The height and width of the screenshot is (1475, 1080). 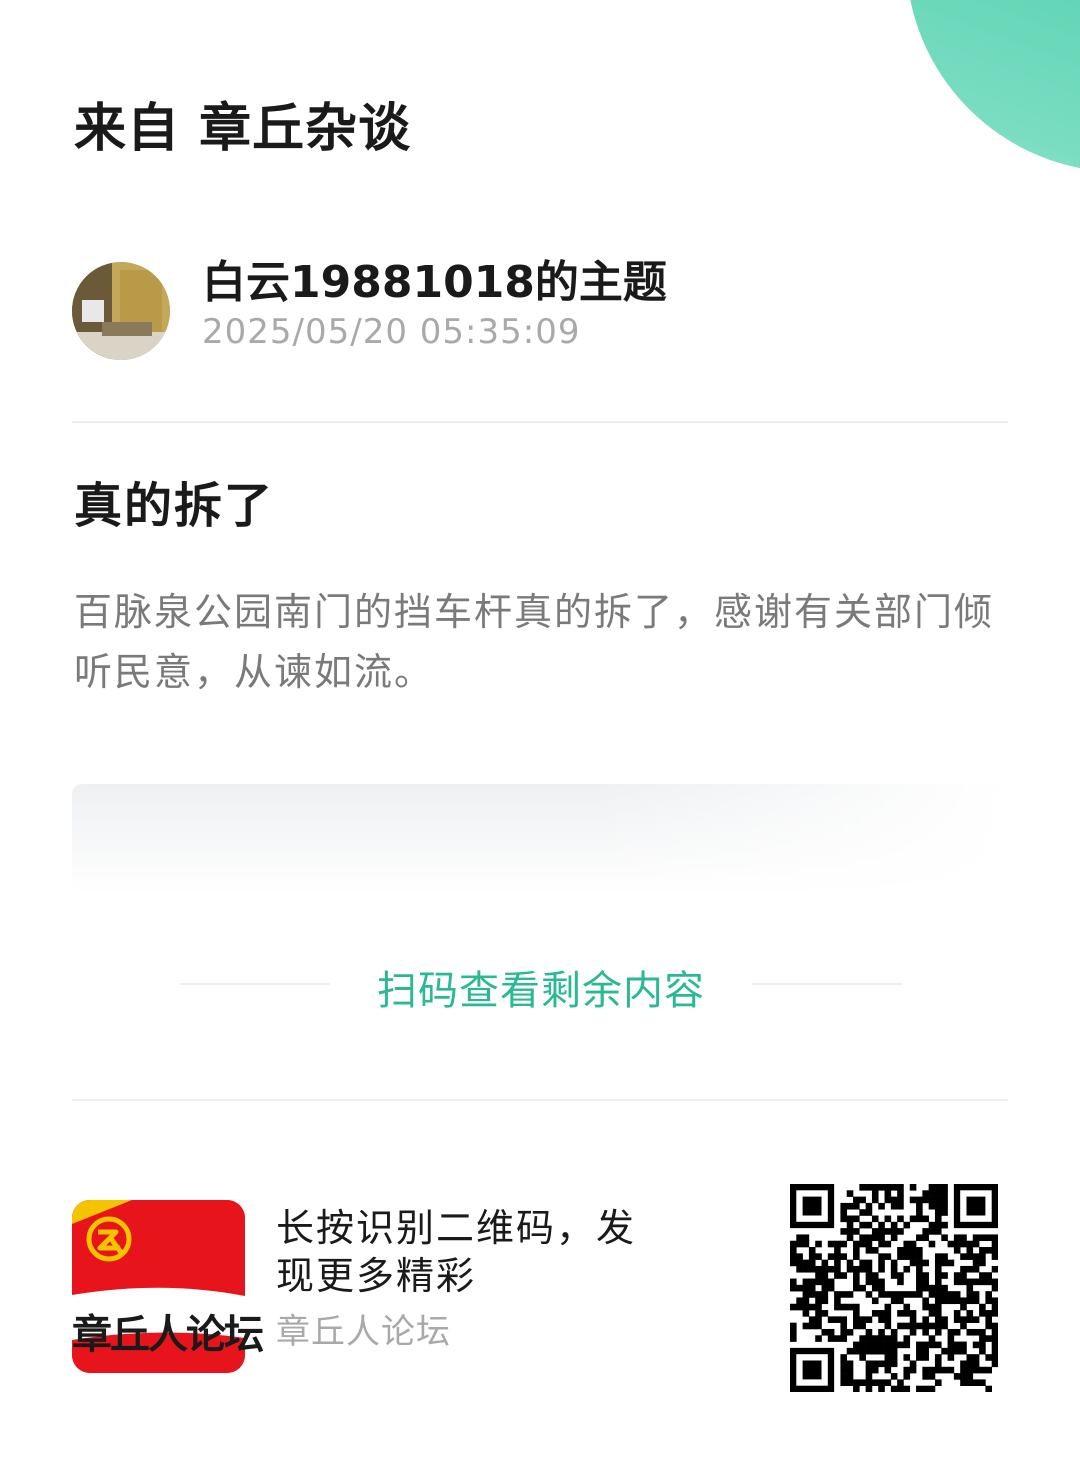 What do you see at coordinates (456, 1252) in the screenshot?
I see `qr-prompt-text: 长按识别二维码，发现更多精彩` at bounding box center [456, 1252].